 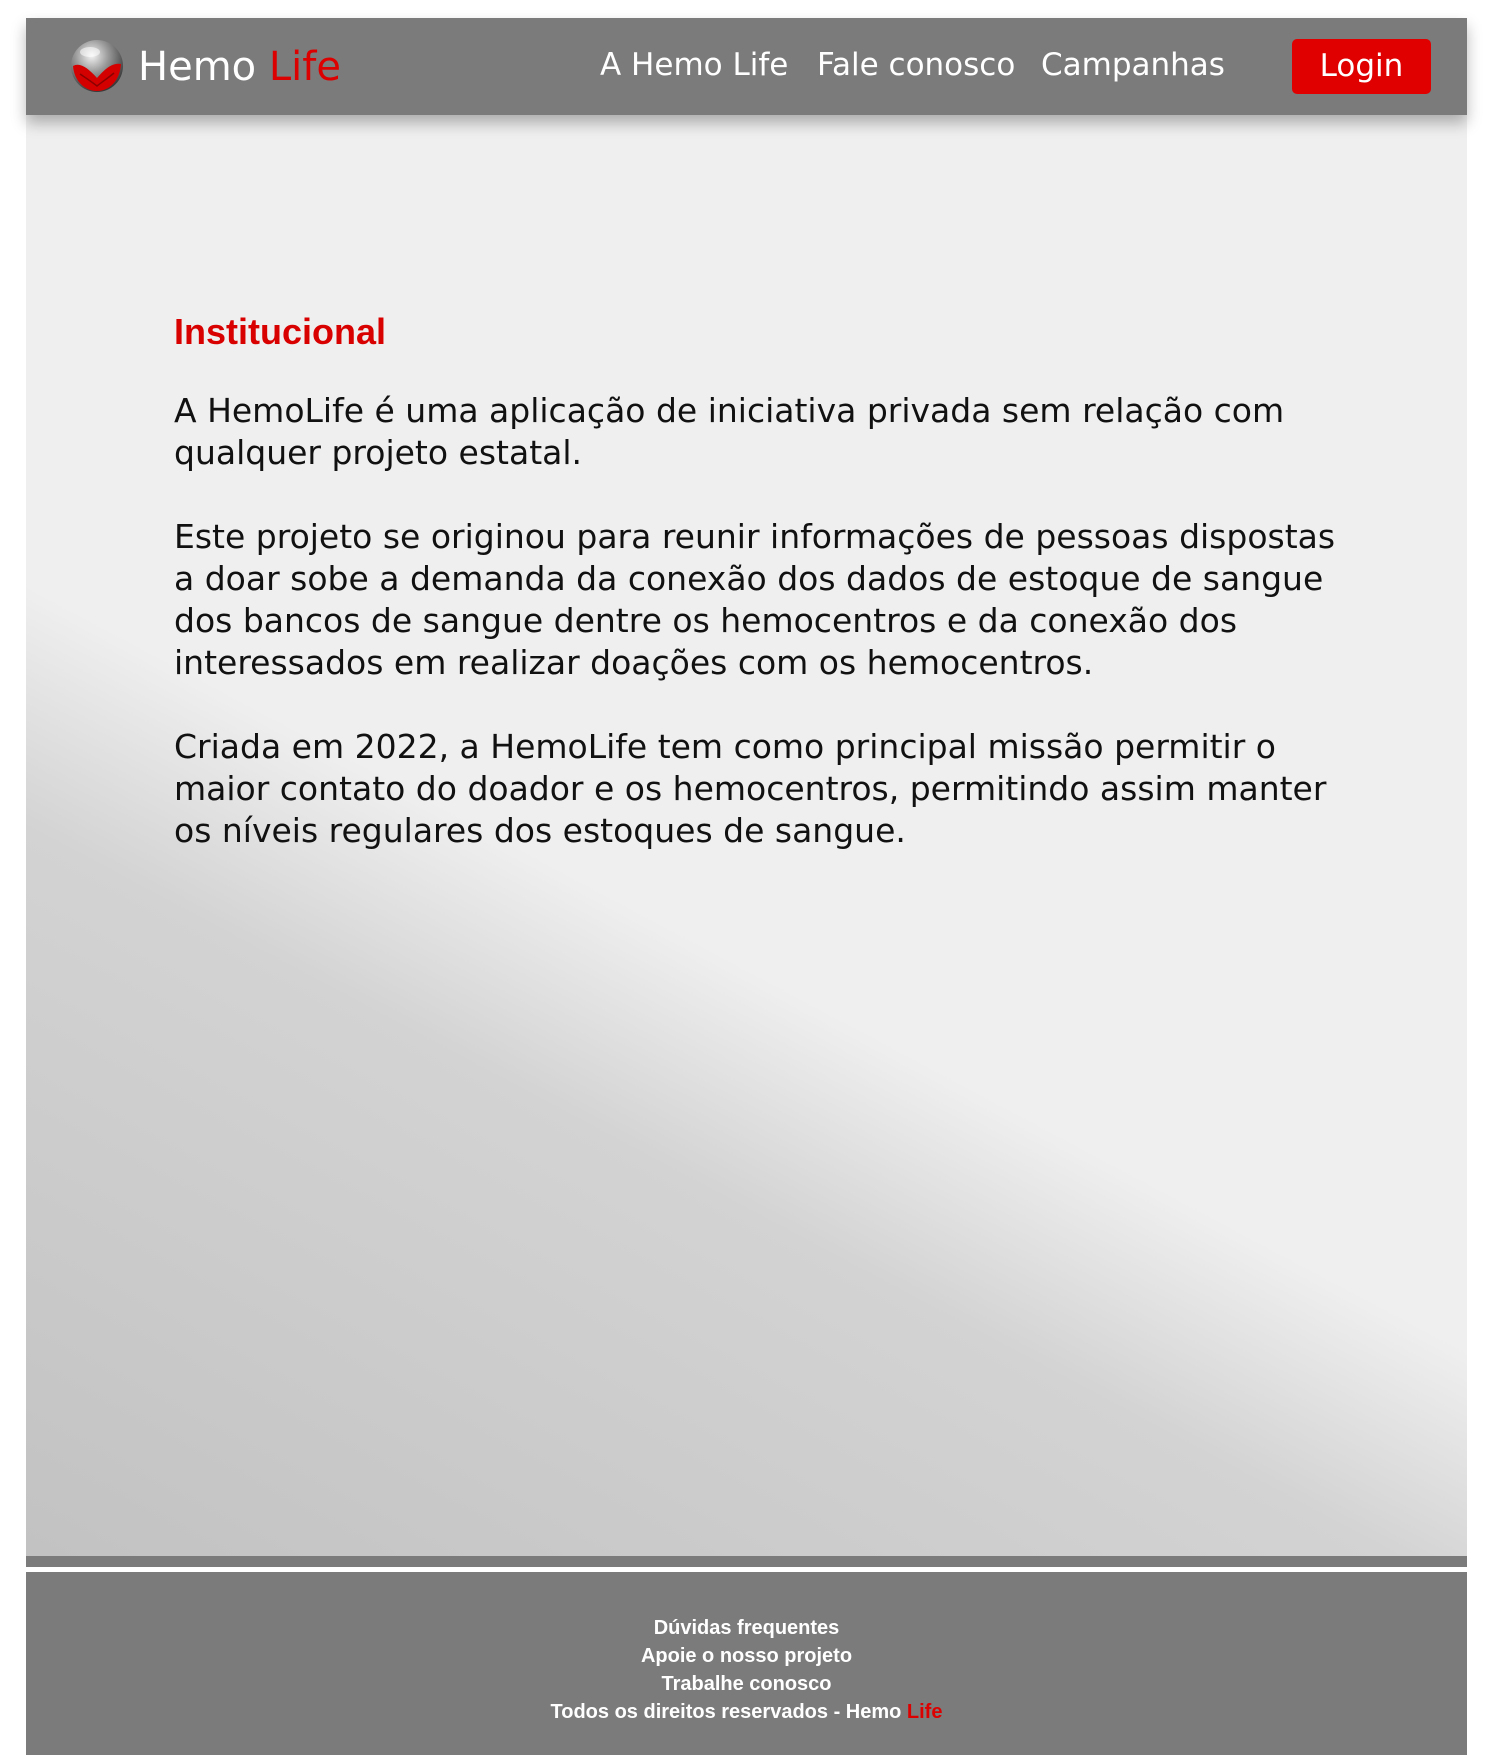 I want to click on brand-name-main: Hemo, so click(x=197, y=67).